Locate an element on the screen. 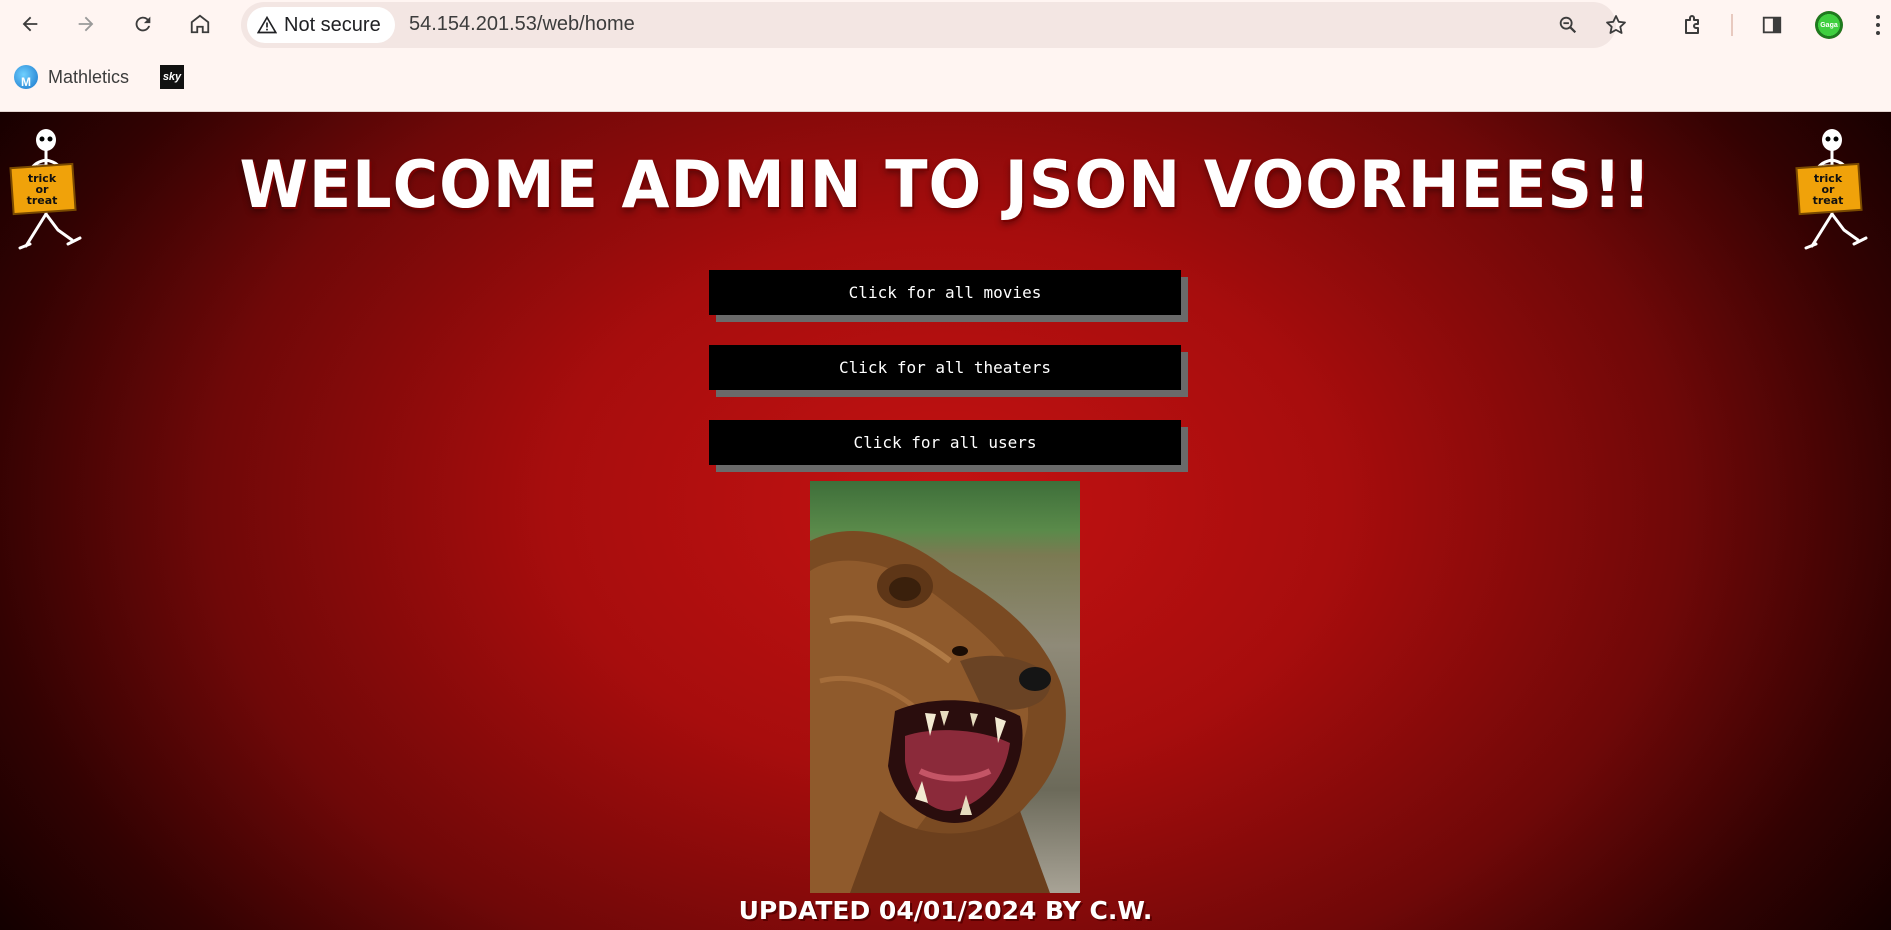 The width and height of the screenshot is (1891, 930). extensions-button is located at coordinates (1693, 25).